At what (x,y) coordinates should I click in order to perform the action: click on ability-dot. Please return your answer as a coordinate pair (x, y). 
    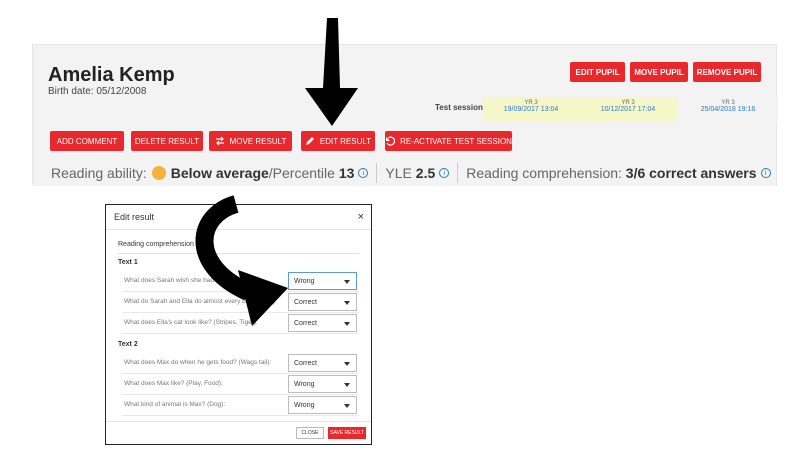
    Looking at the image, I should click on (158, 173).